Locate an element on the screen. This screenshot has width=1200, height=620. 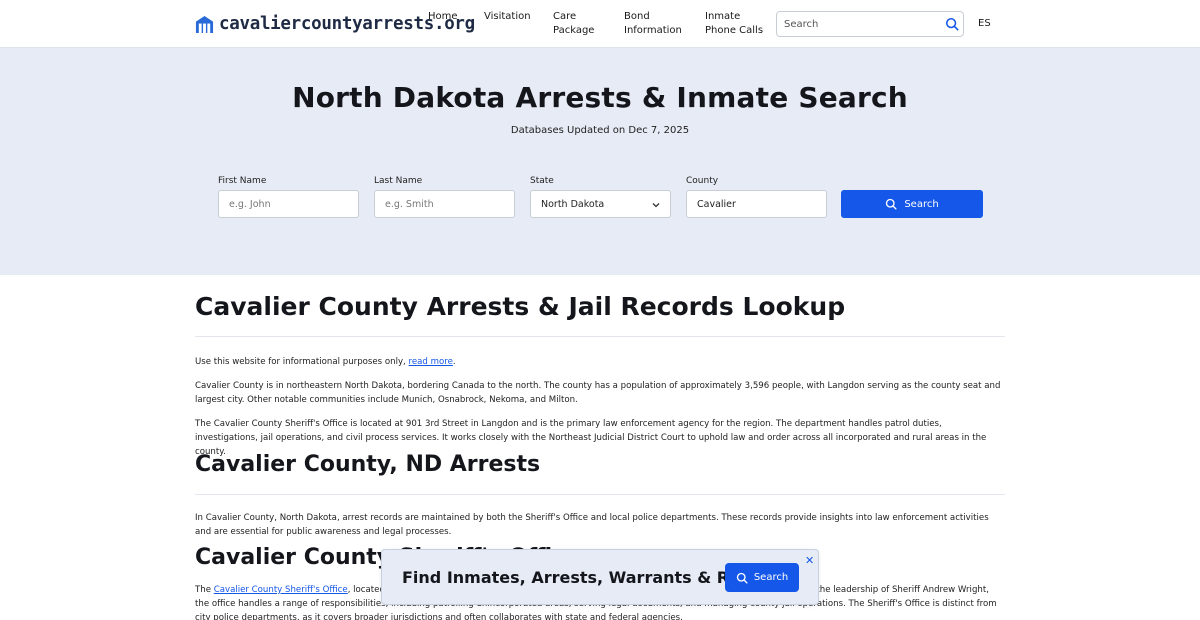
header-search-input is located at coordinates (857, 24).